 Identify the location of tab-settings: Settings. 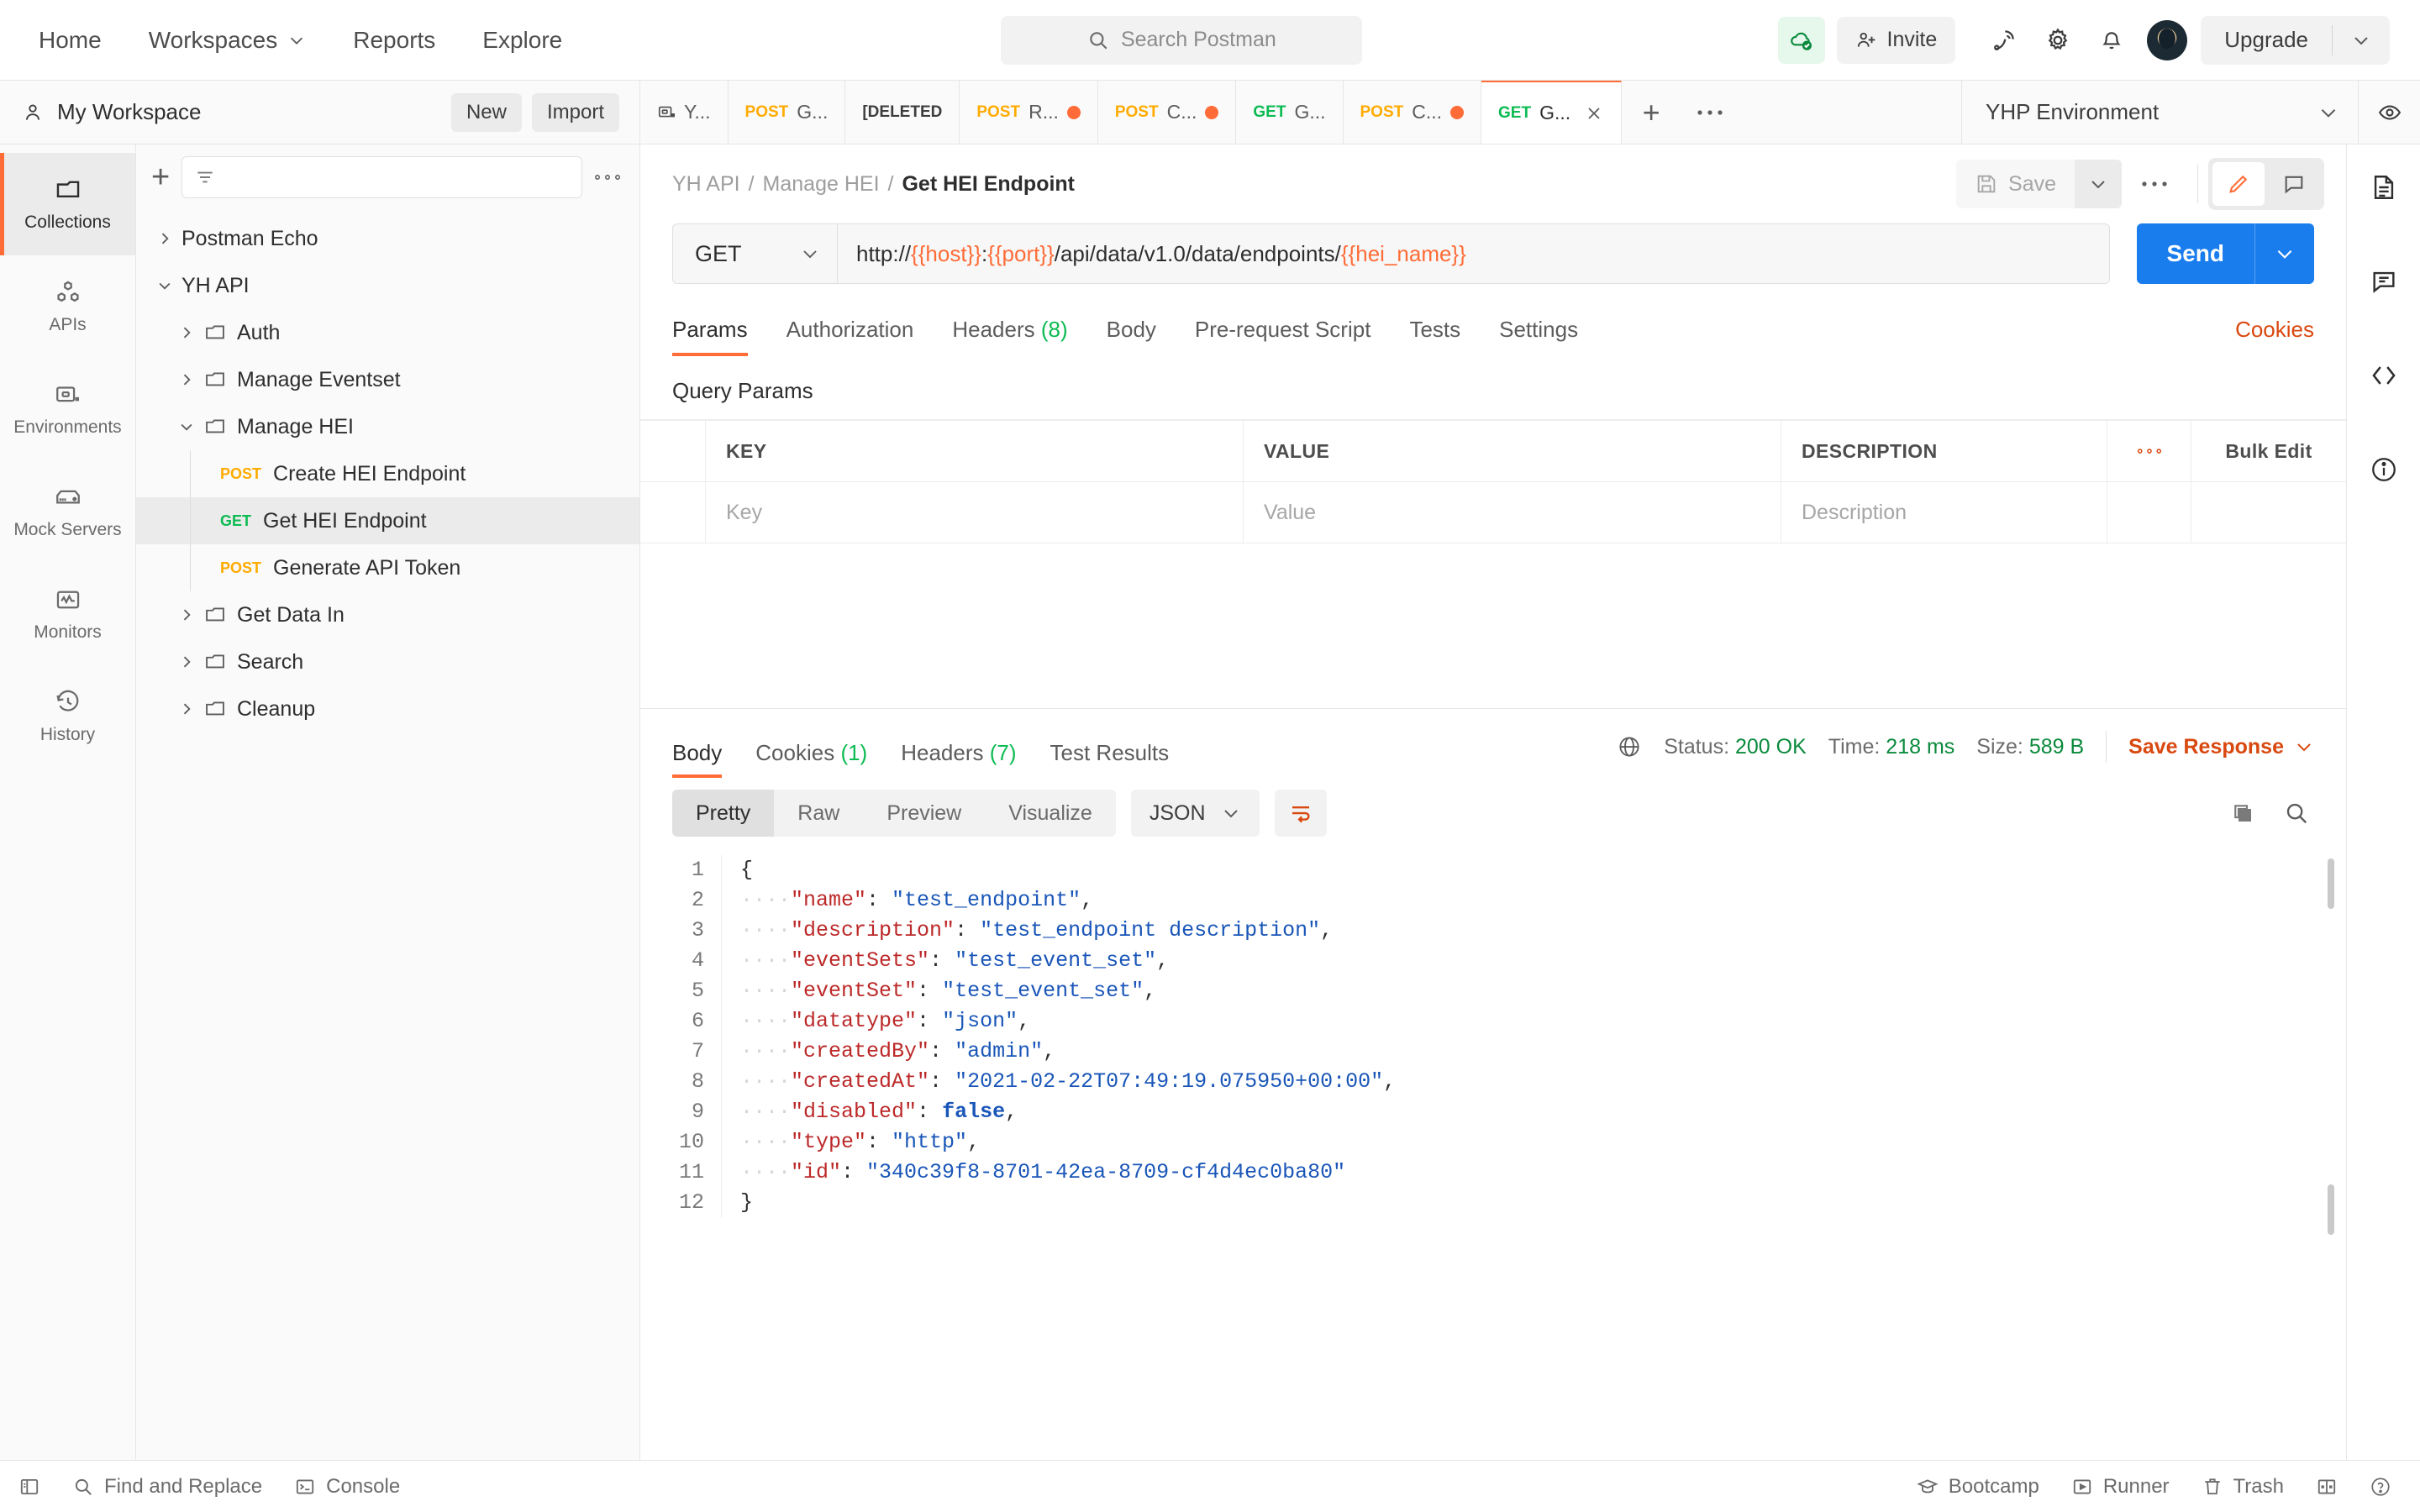
(1538, 336).